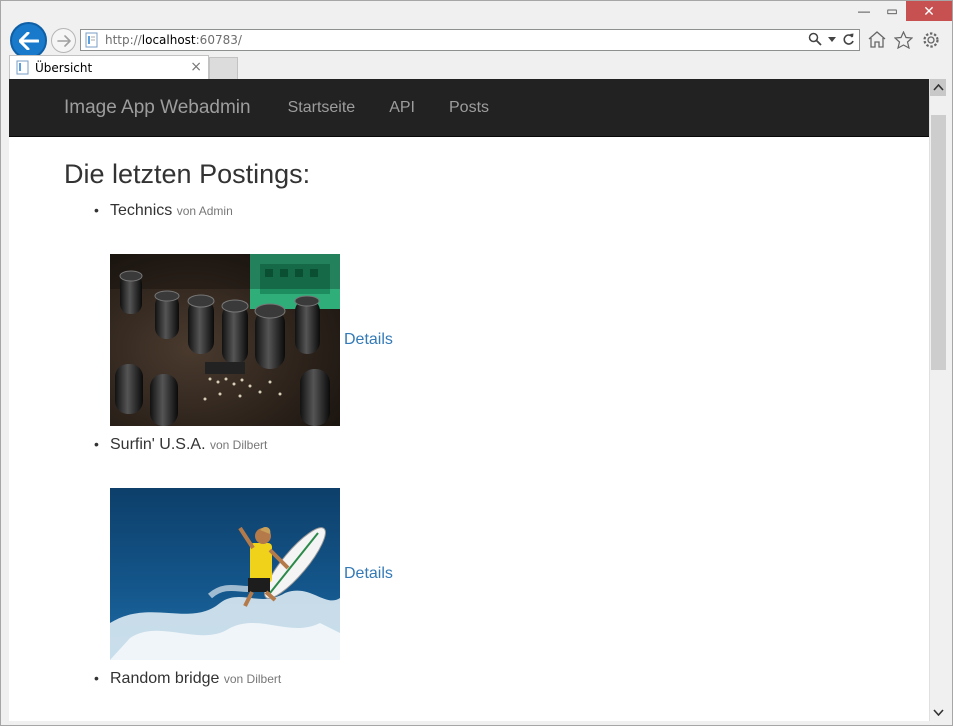 The height and width of the screenshot is (726, 953). I want to click on url-text: http://localhost:60783/, so click(173, 40).